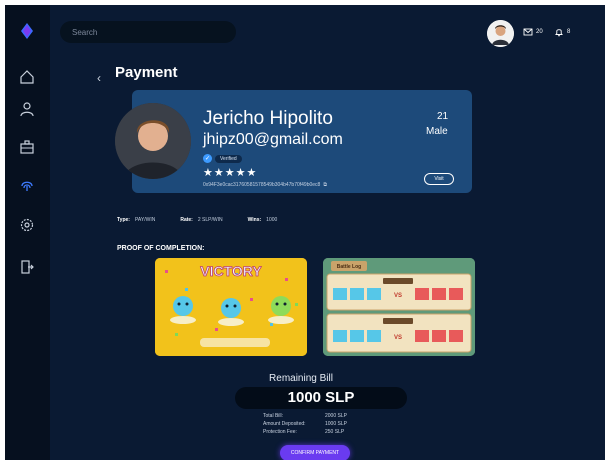 This screenshot has width=609, height=464. Describe the element at coordinates (268, 118) in the screenshot. I see `profile-name: Jericho Hipolito` at that location.